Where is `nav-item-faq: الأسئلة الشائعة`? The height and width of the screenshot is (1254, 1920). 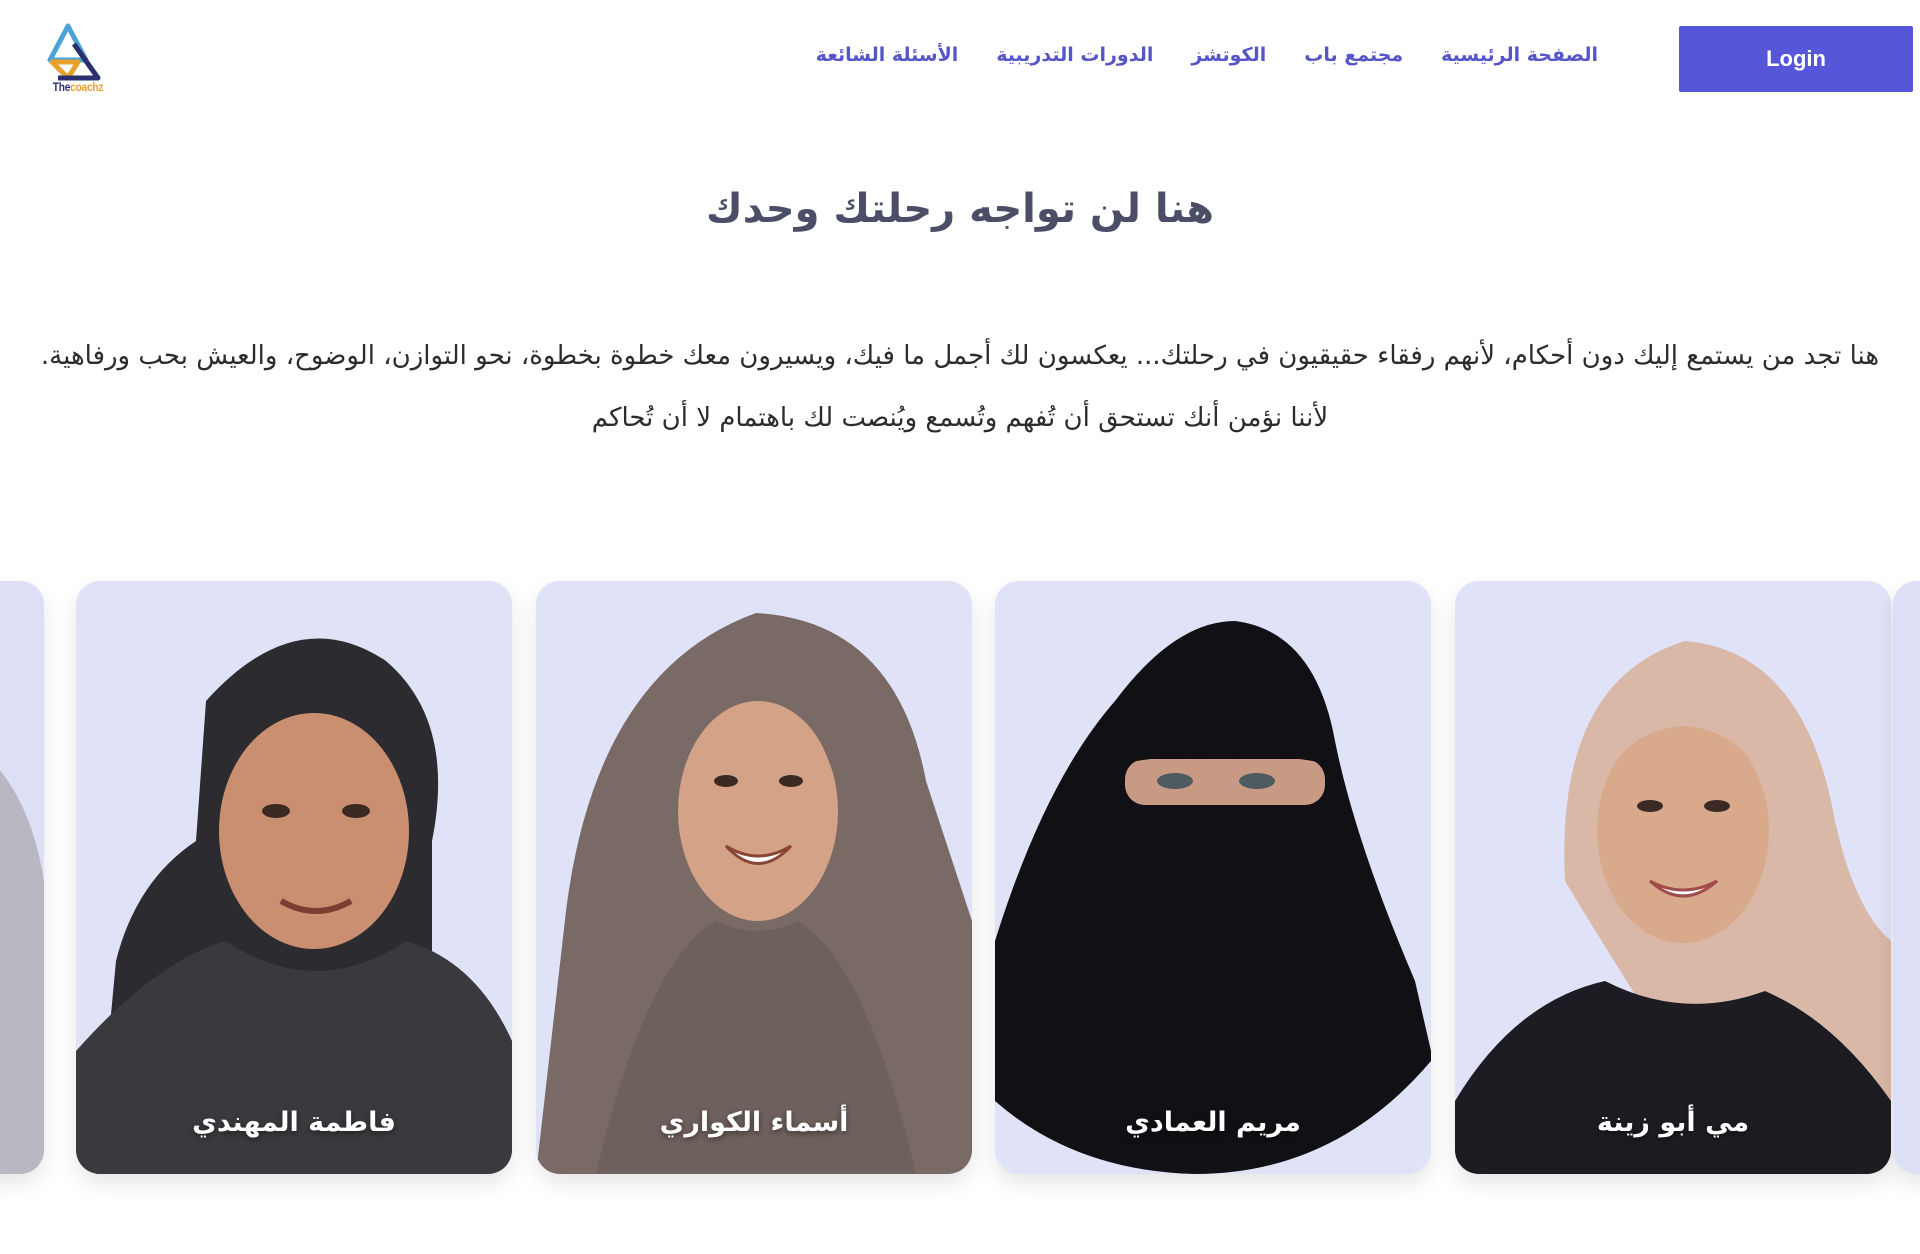 nav-item-faq: الأسئلة الشائعة is located at coordinates (887, 55).